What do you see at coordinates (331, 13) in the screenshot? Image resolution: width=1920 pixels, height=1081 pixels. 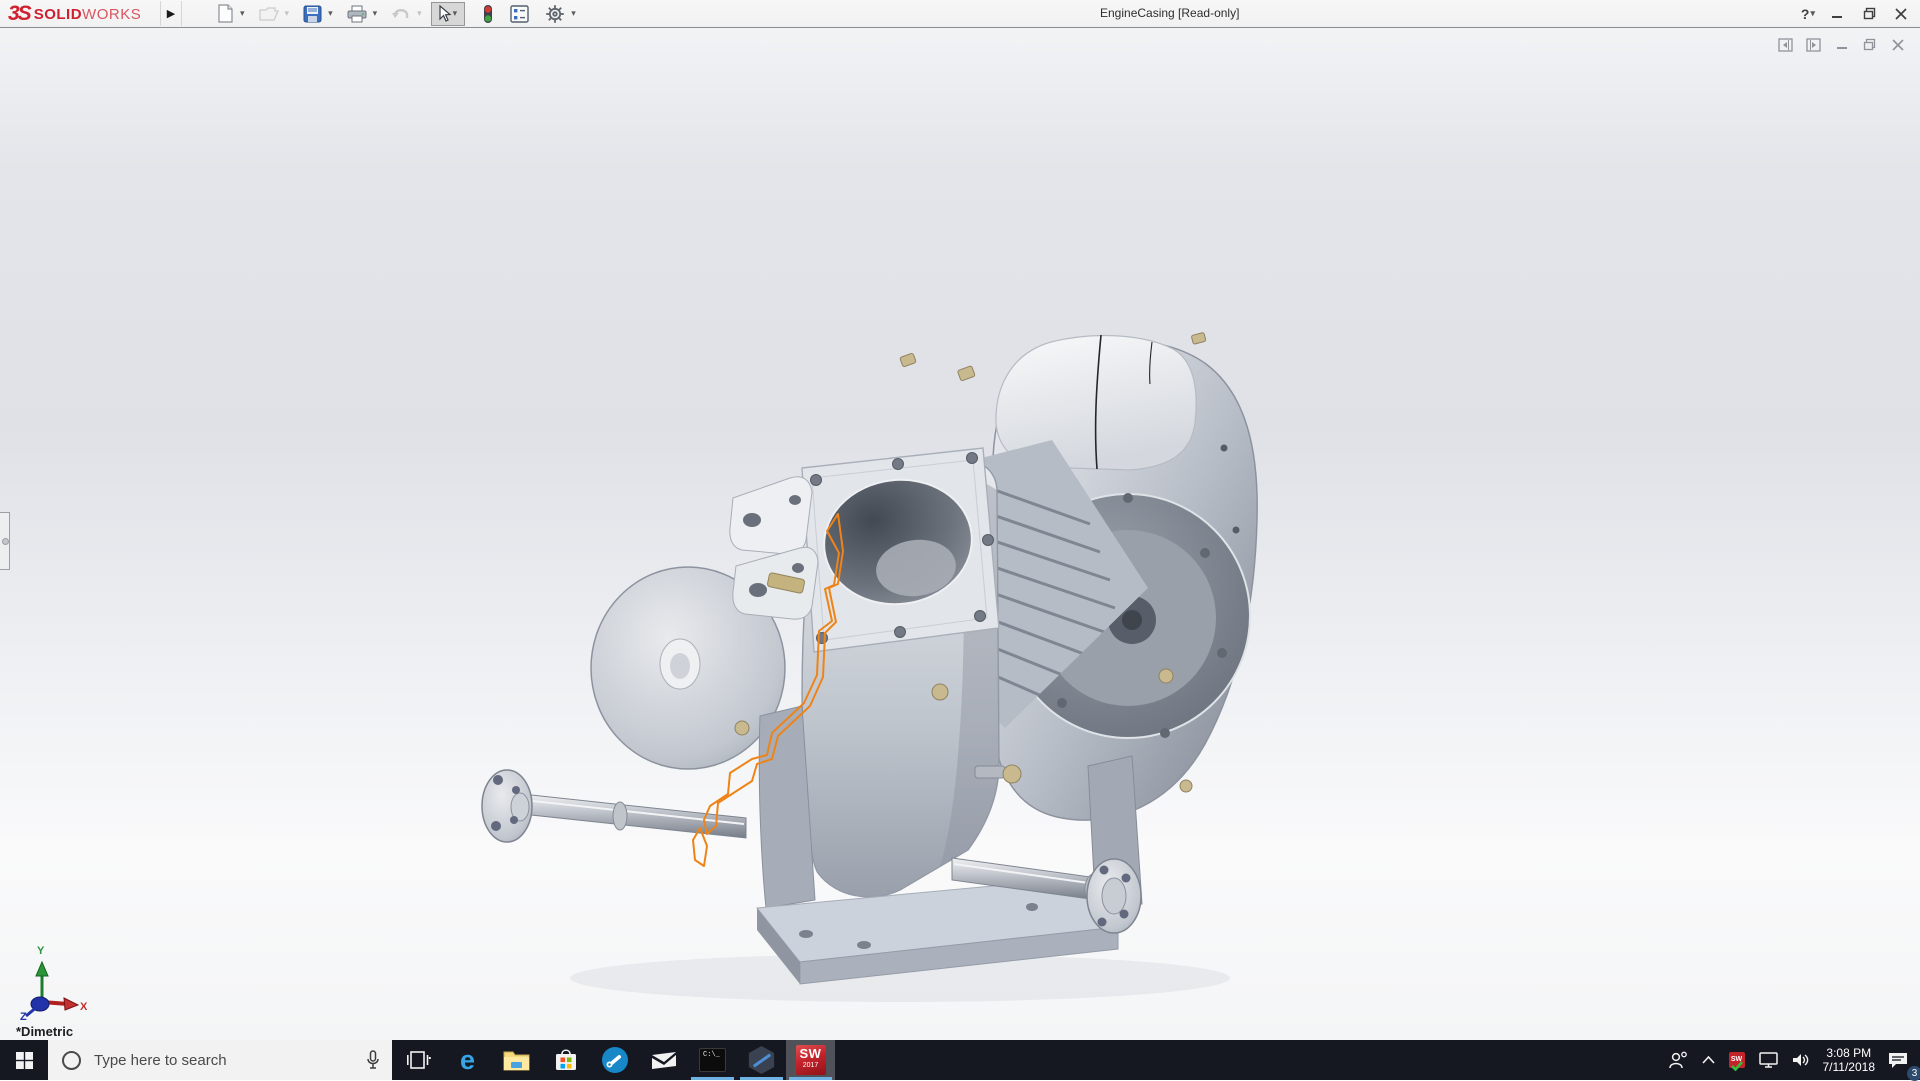 I see `save-dropdown: ▾` at bounding box center [331, 13].